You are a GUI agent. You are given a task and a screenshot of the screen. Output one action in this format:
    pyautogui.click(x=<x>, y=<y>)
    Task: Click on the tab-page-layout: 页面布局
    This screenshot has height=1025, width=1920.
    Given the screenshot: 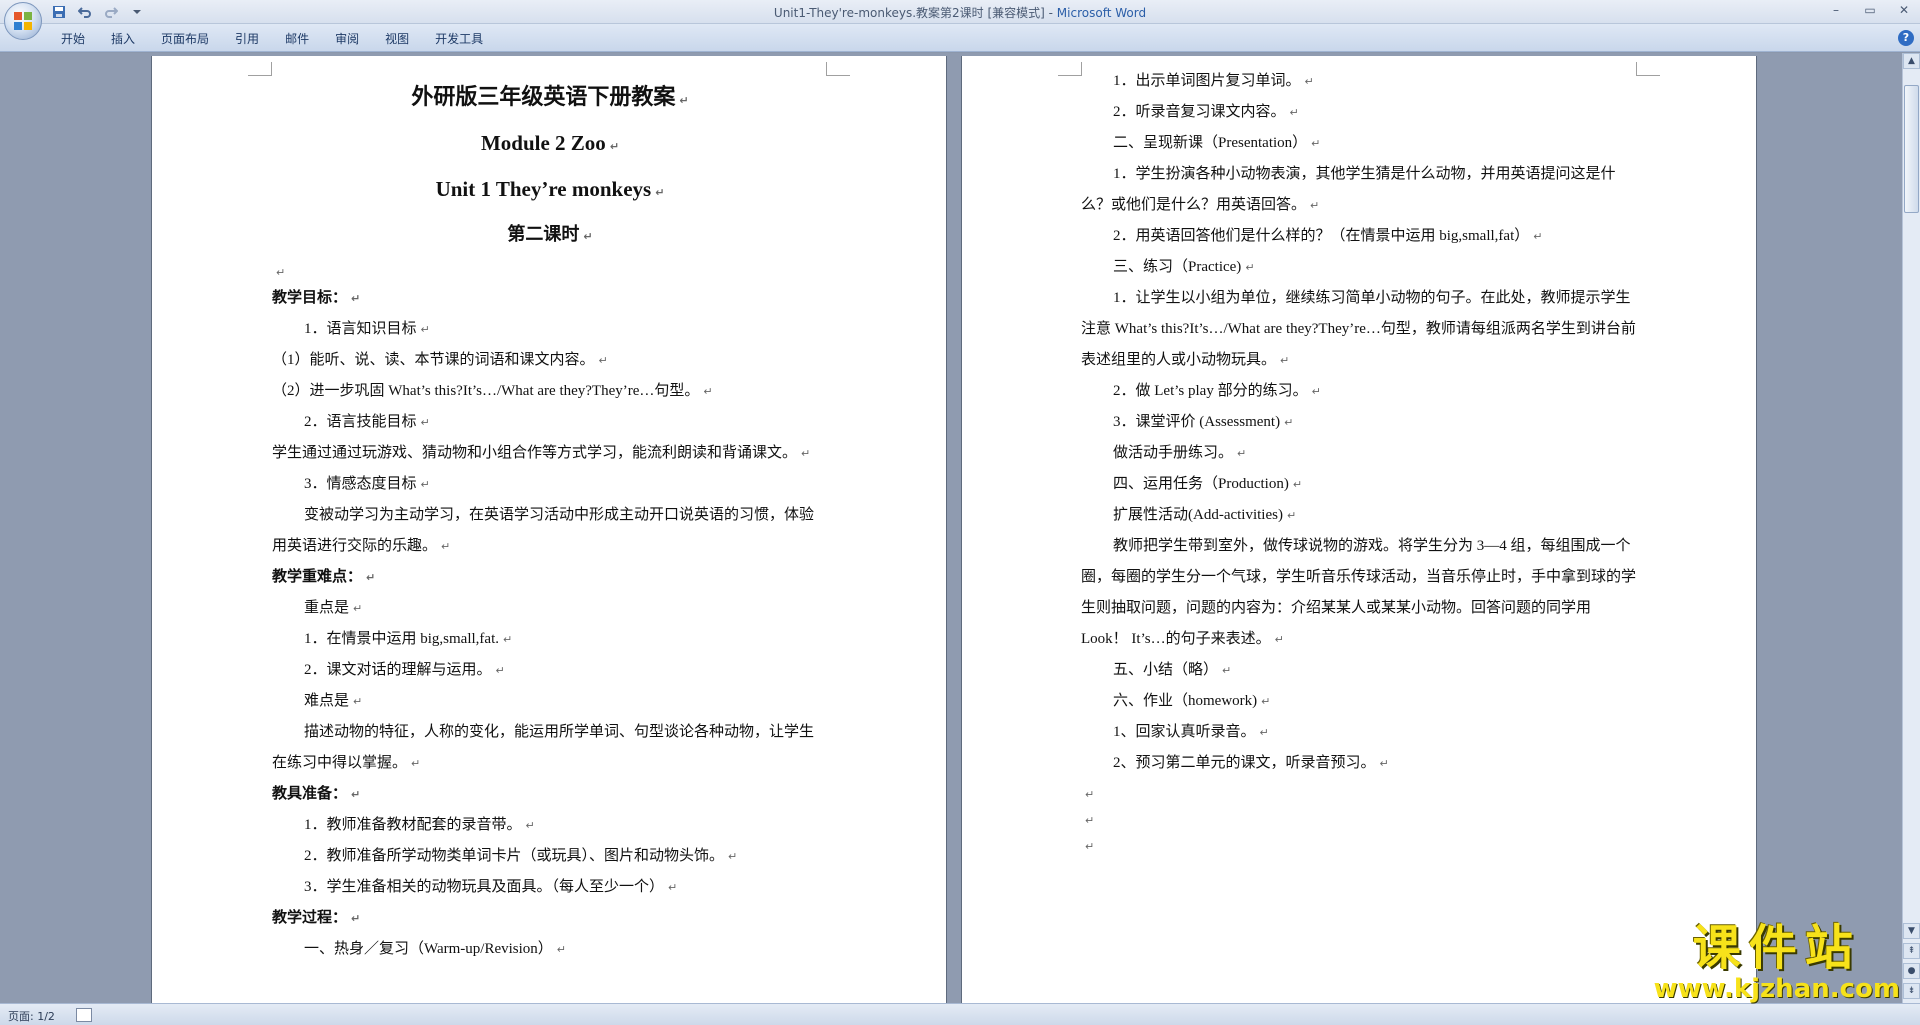 What is the action you would take?
    pyautogui.click(x=185, y=39)
    